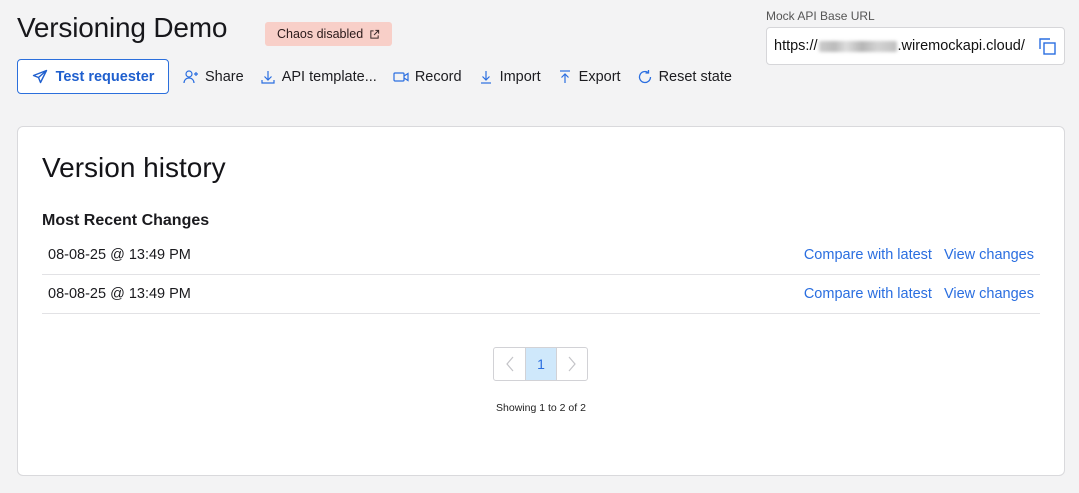 Image resolution: width=1079 pixels, height=493 pixels. I want to click on external-link-icon, so click(375, 34).